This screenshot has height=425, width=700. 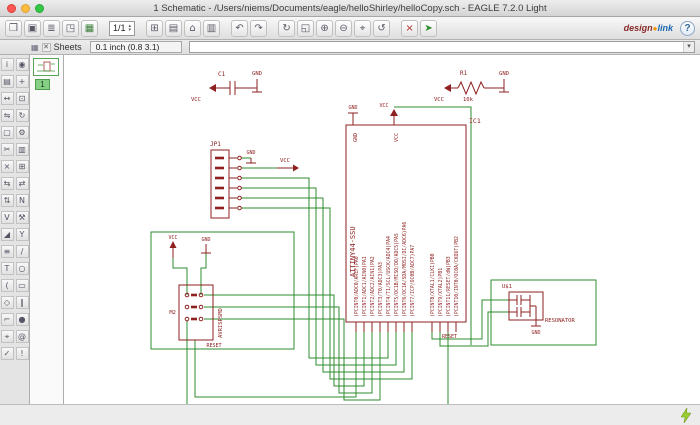 I want to click on schematic-label: (PCINT8/XTAL1/CLKI)PB0, so click(x=433, y=285).